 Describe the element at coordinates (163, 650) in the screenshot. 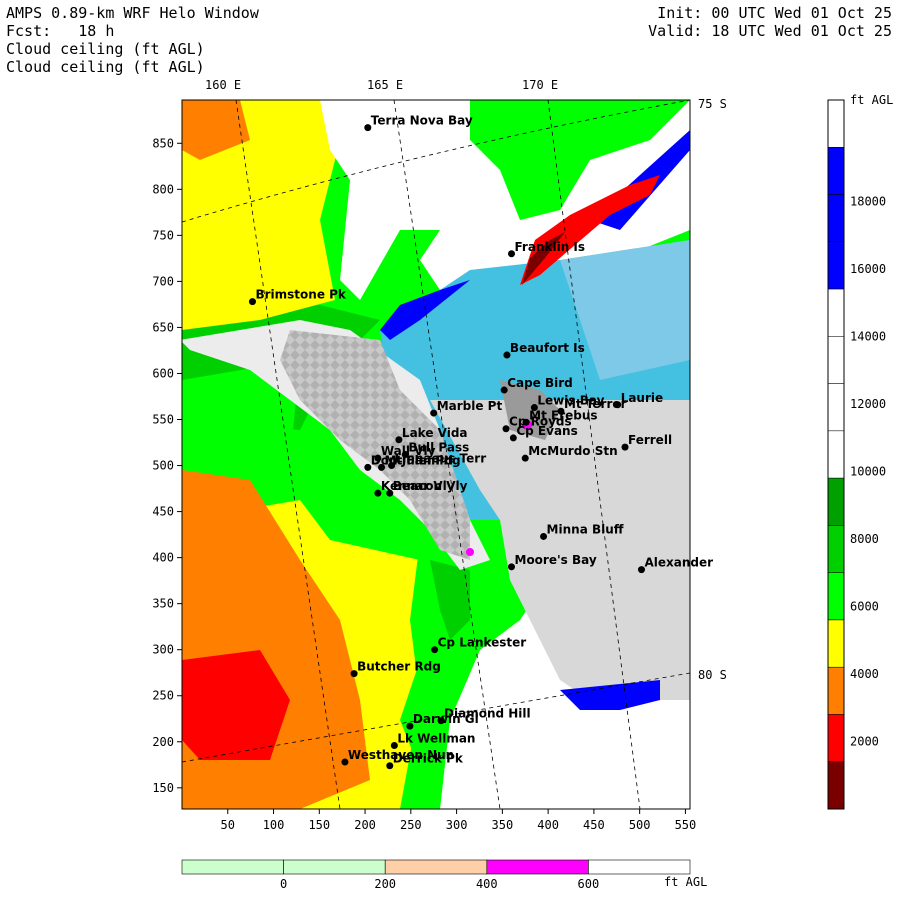

I see `y-tick-label: 300` at that location.